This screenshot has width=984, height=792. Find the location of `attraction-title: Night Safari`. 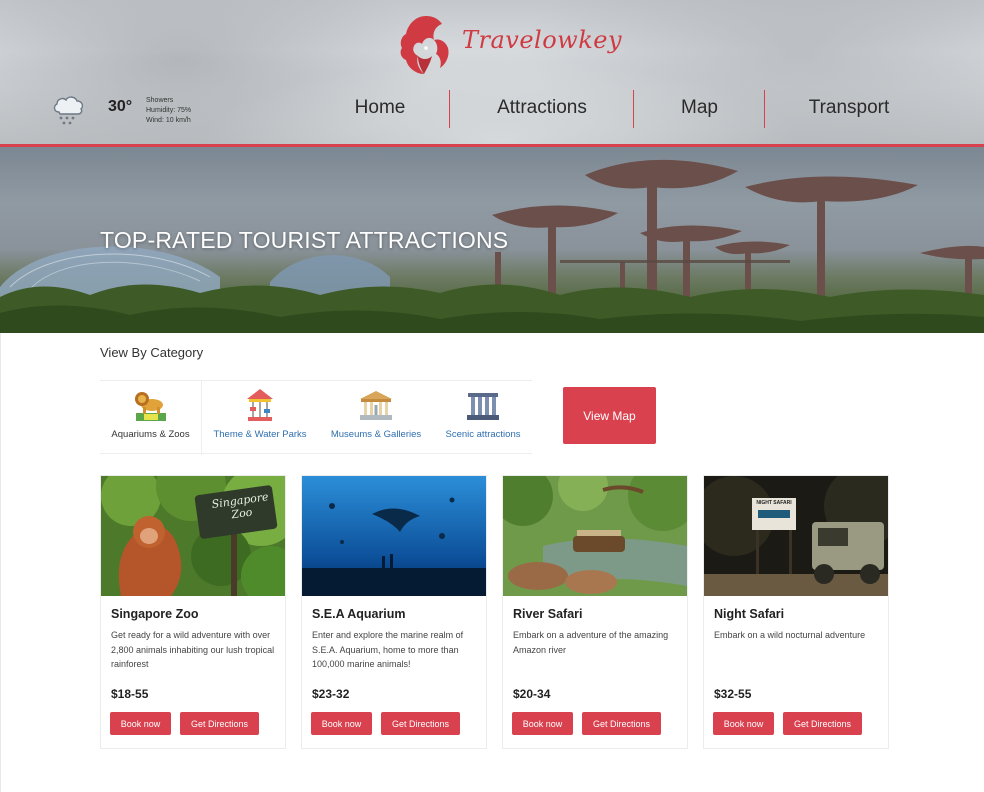

attraction-title: Night Safari is located at coordinates (749, 614).